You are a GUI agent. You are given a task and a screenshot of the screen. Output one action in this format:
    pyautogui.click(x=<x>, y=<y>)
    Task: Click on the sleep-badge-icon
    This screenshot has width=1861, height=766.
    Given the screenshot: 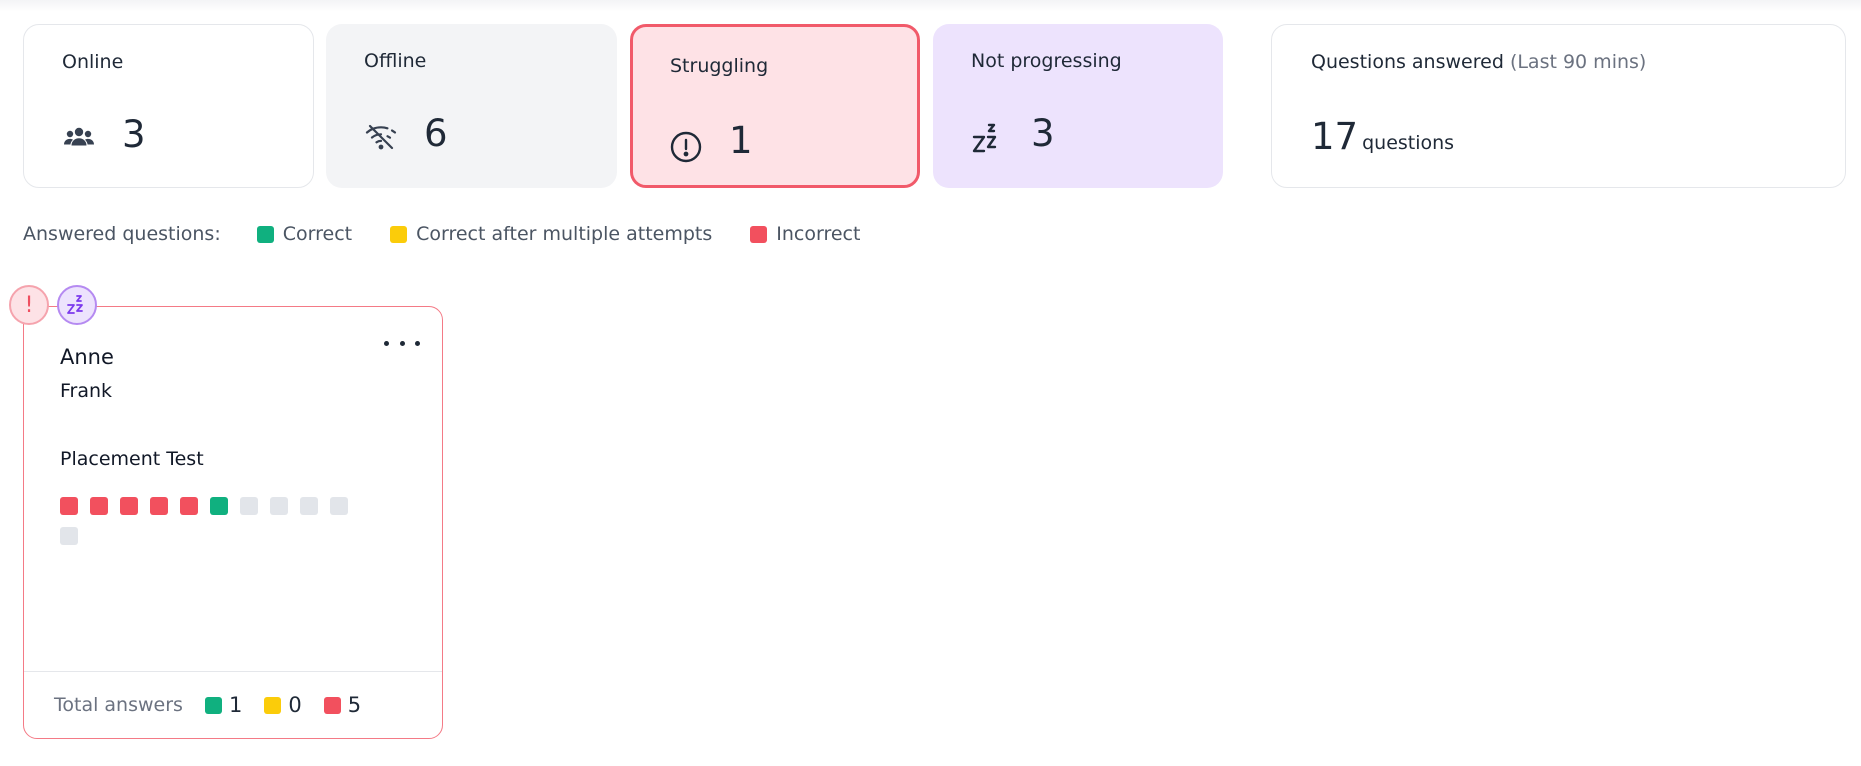 What is the action you would take?
    pyautogui.click(x=77, y=305)
    